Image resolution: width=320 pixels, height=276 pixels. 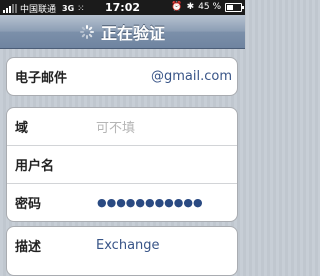 I want to click on battery-icon, so click(x=234, y=7).